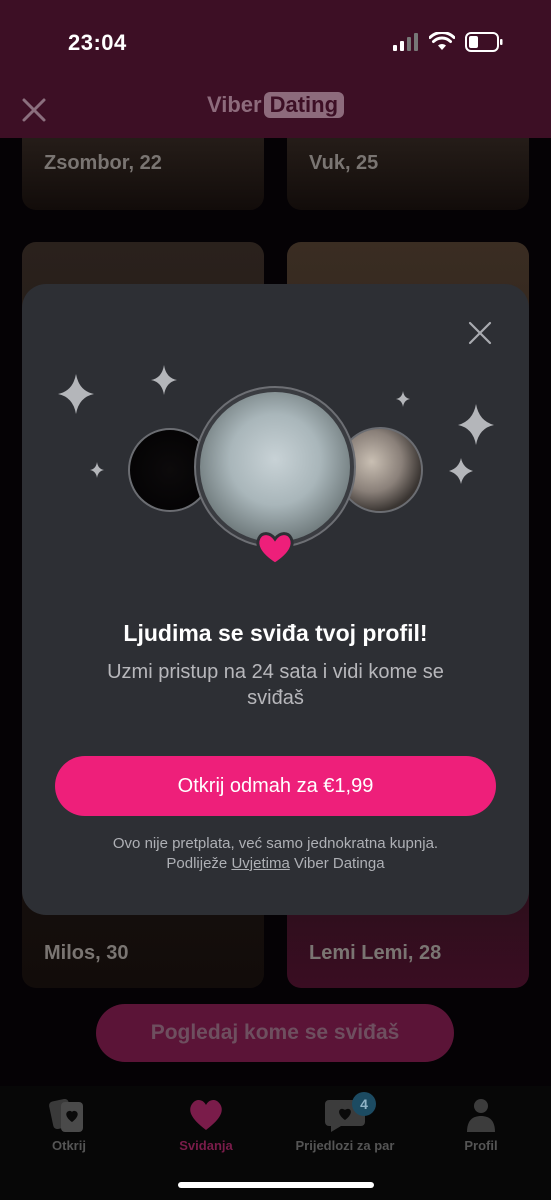 This screenshot has height=1200, width=551. Describe the element at coordinates (97, 42) in the screenshot. I see `status-time: 23:04` at that location.